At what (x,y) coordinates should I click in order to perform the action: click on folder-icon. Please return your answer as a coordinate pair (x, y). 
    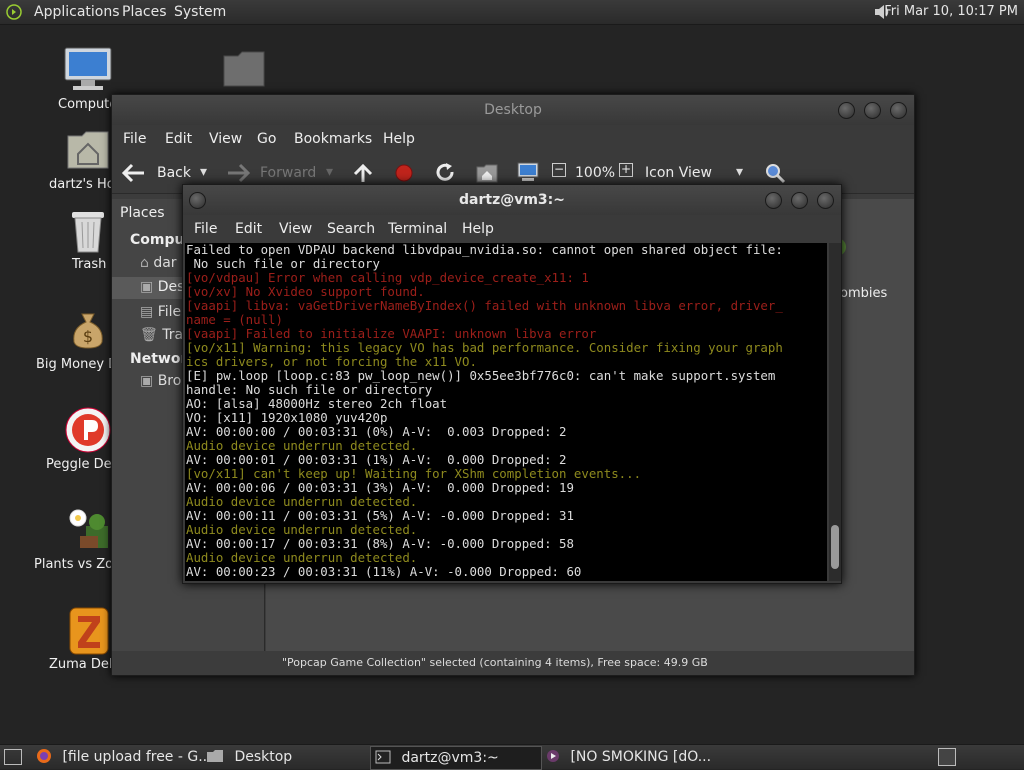
    Looking at the image, I should click on (244, 69).